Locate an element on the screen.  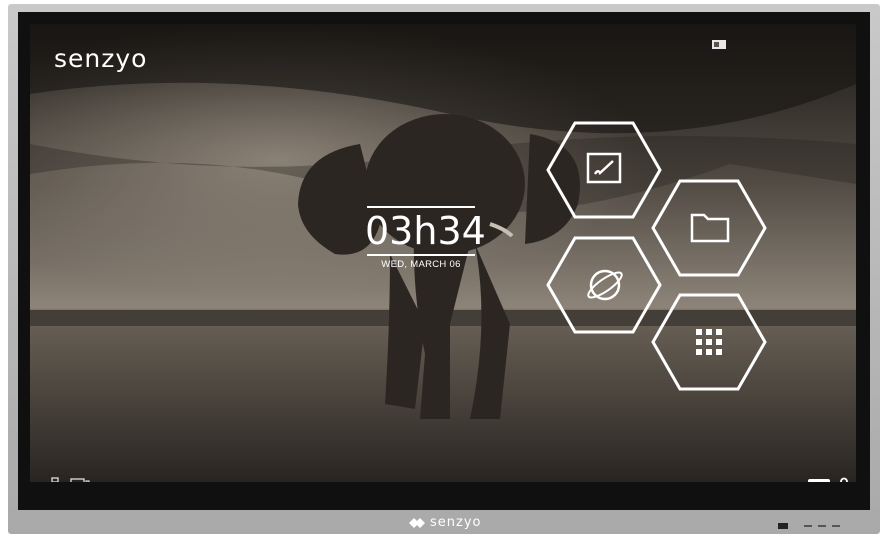
front-ports is located at coordinates (809, 526).